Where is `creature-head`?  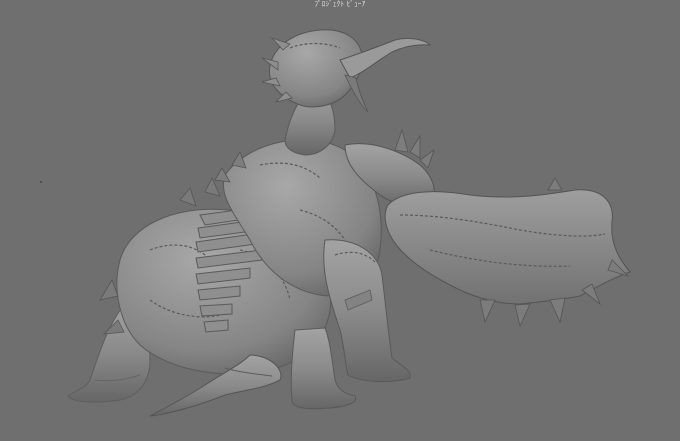 creature-head is located at coordinates (346, 71).